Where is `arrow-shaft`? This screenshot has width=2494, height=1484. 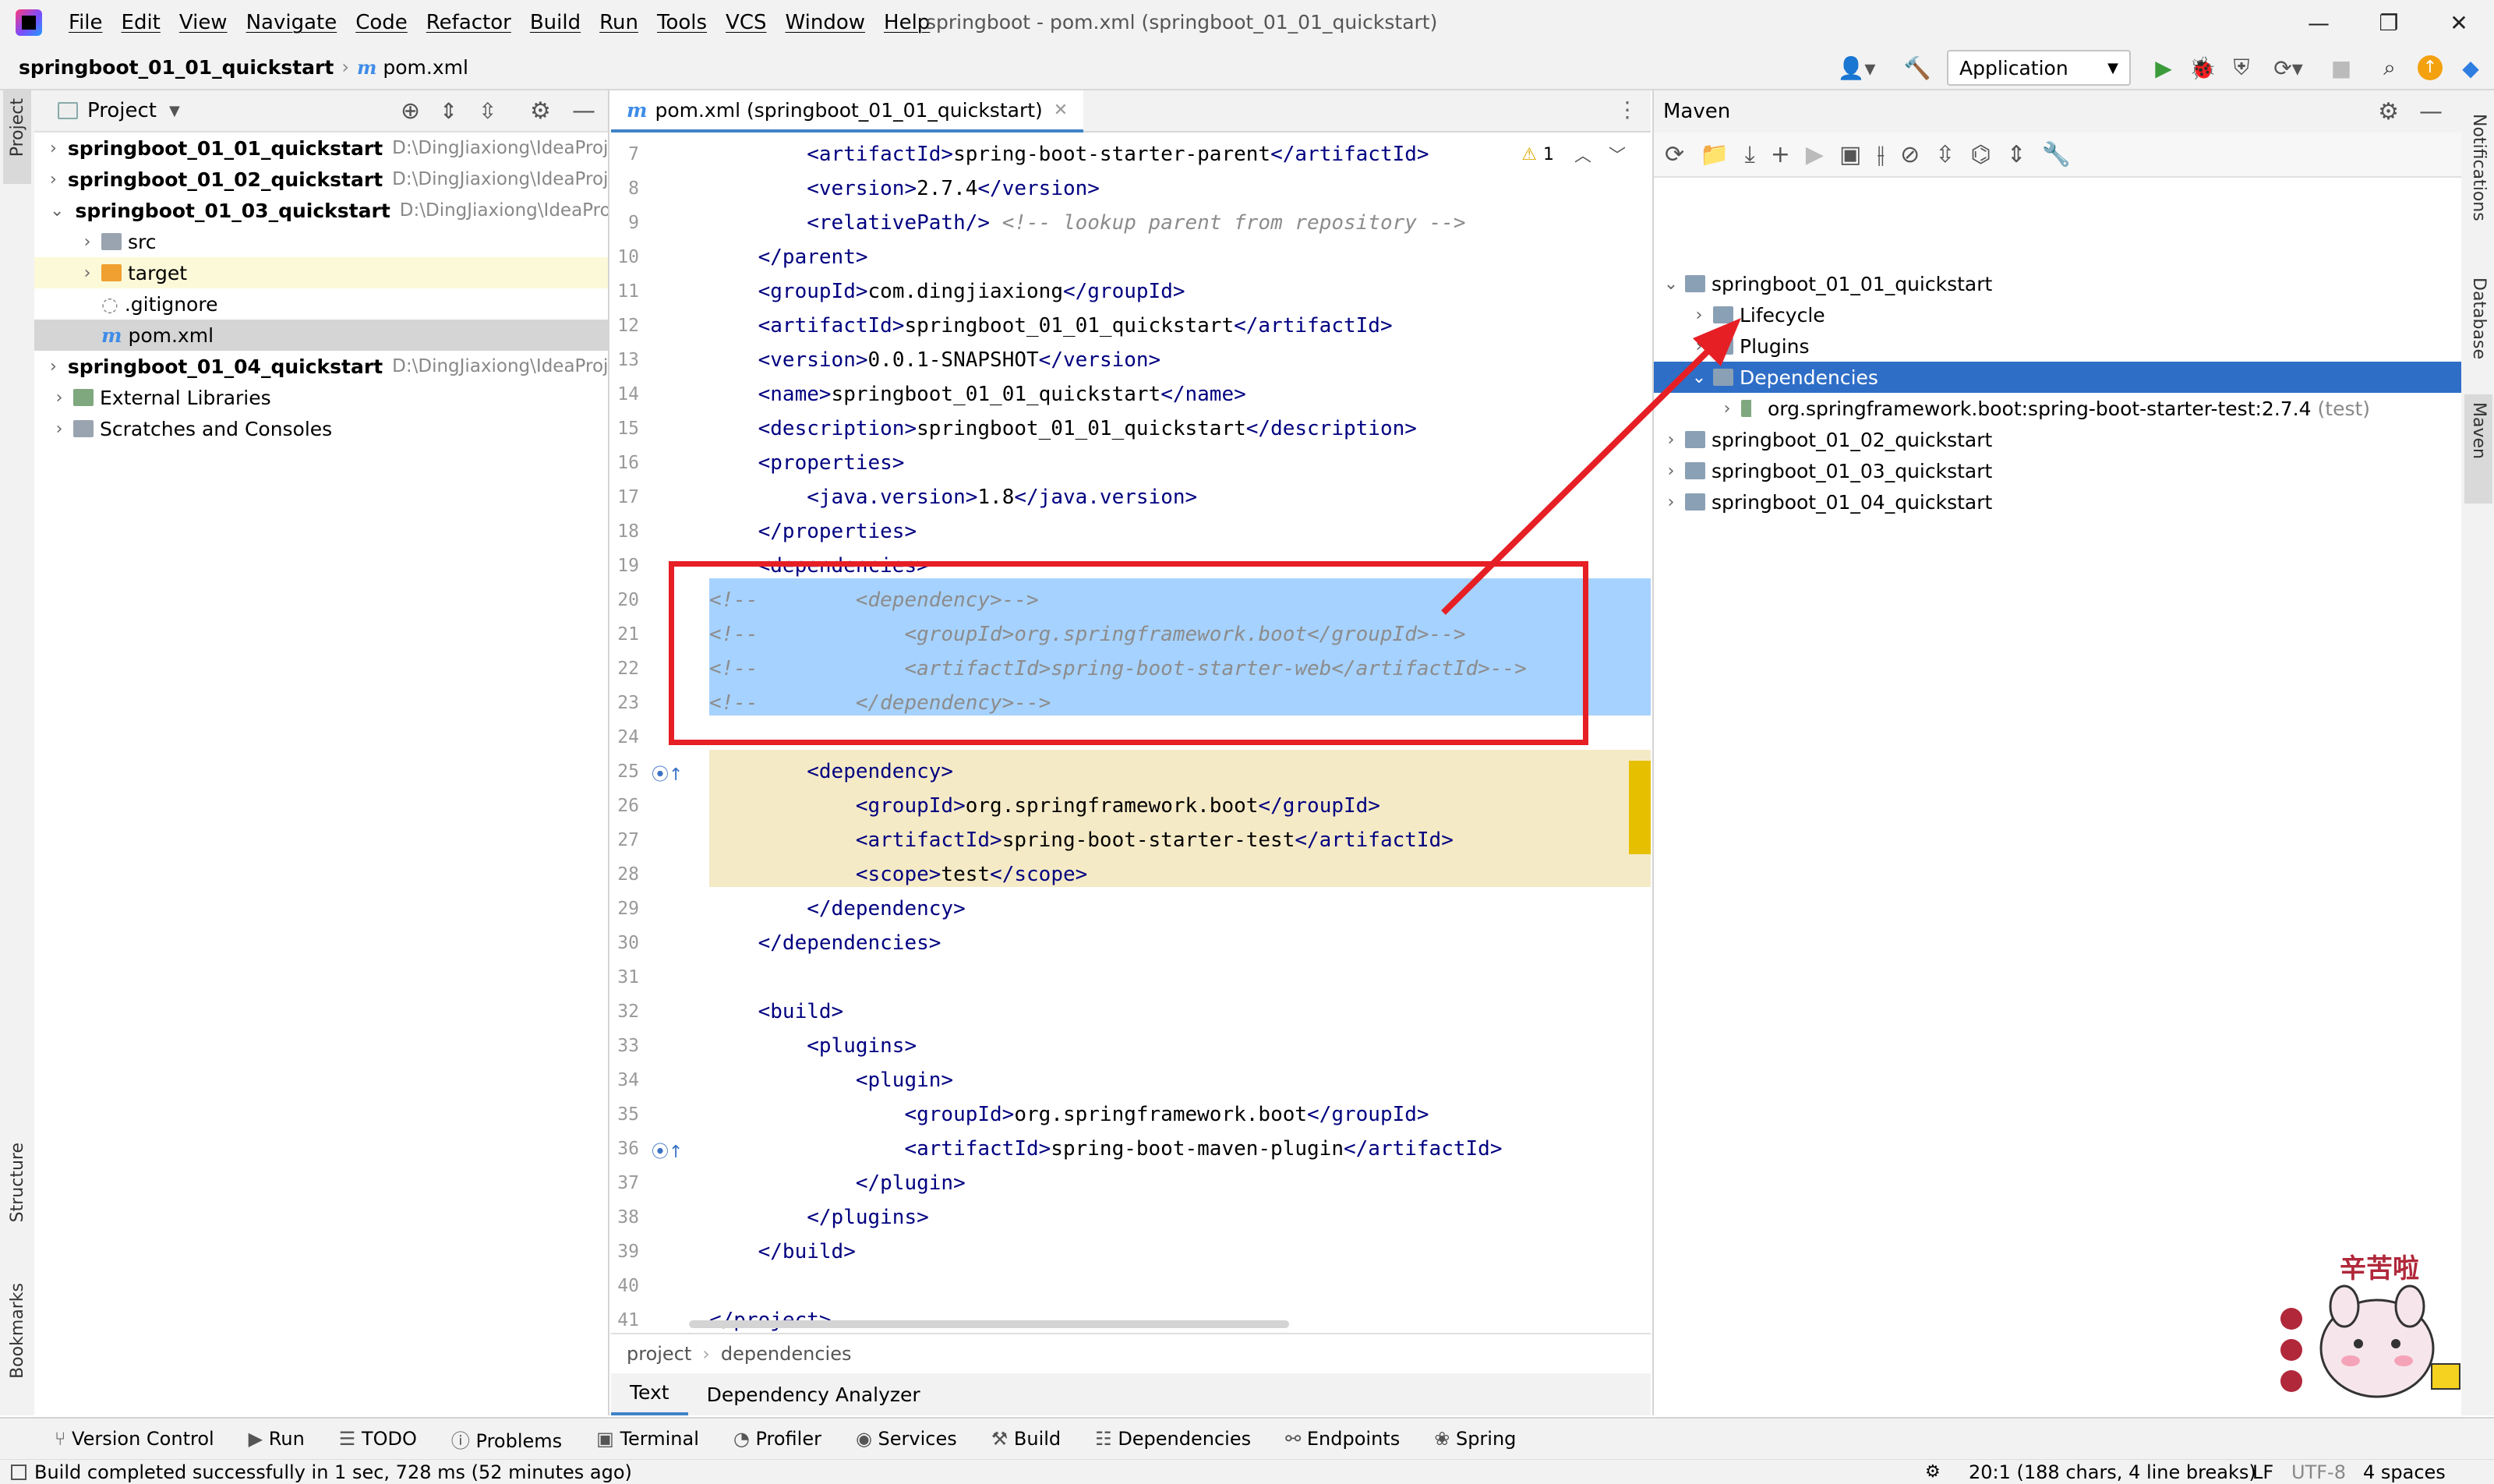
arrow-shaft is located at coordinates (1579, 478).